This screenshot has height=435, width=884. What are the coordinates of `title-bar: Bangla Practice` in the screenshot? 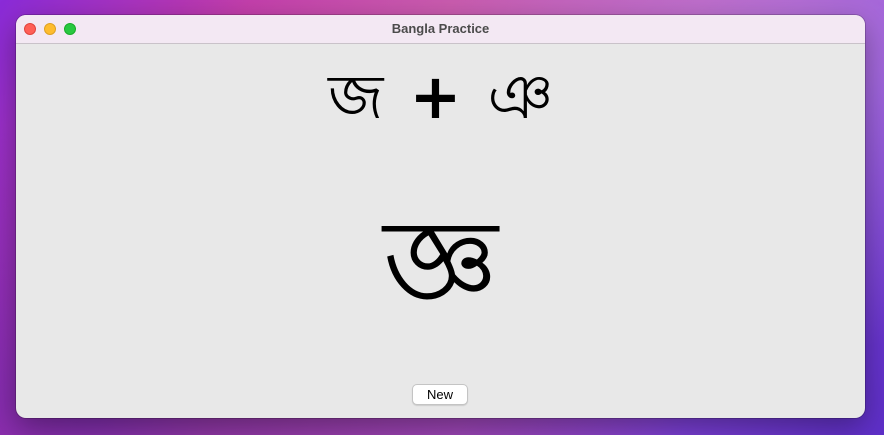 It's located at (440, 29).